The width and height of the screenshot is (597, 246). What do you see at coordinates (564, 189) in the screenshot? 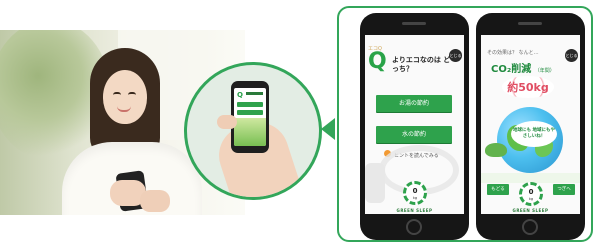
I see `next-button: つぎへ` at bounding box center [564, 189].